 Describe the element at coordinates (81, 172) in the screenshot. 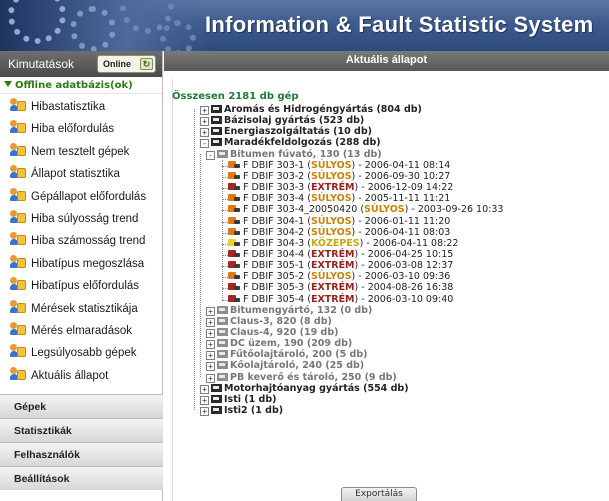

I see `sidebar-item-3: Állapot statisztika` at that location.